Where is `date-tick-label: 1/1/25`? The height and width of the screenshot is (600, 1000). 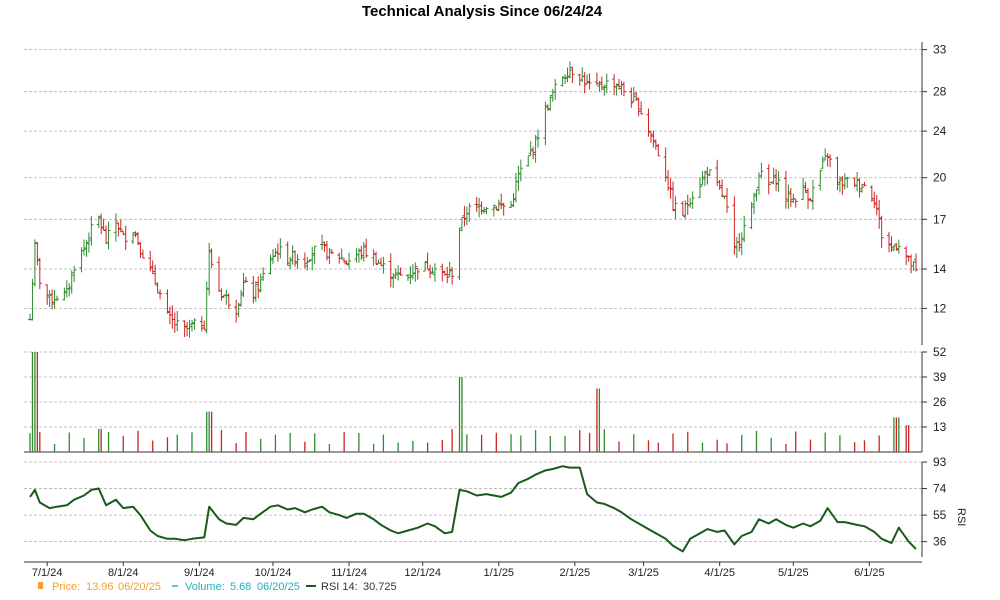 date-tick-label: 1/1/25 is located at coordinates (498, 573).